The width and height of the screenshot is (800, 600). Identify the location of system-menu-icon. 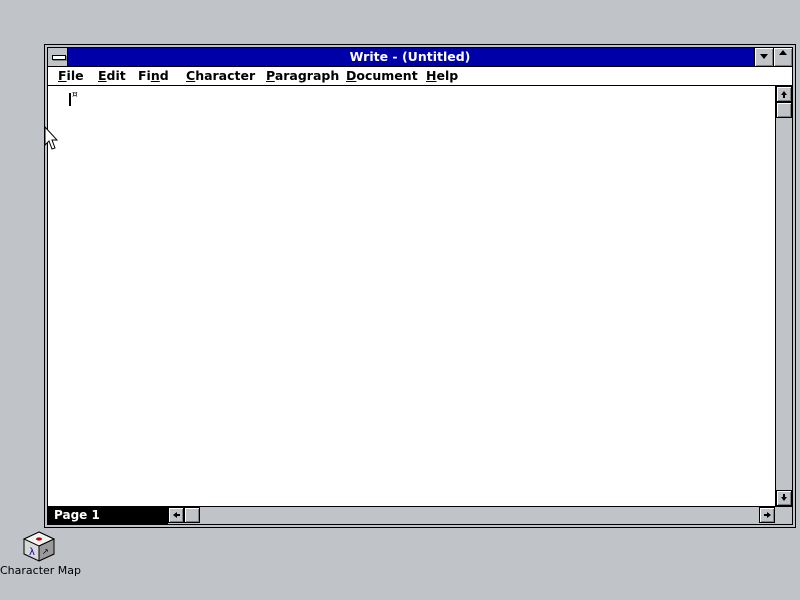
(59, 57).